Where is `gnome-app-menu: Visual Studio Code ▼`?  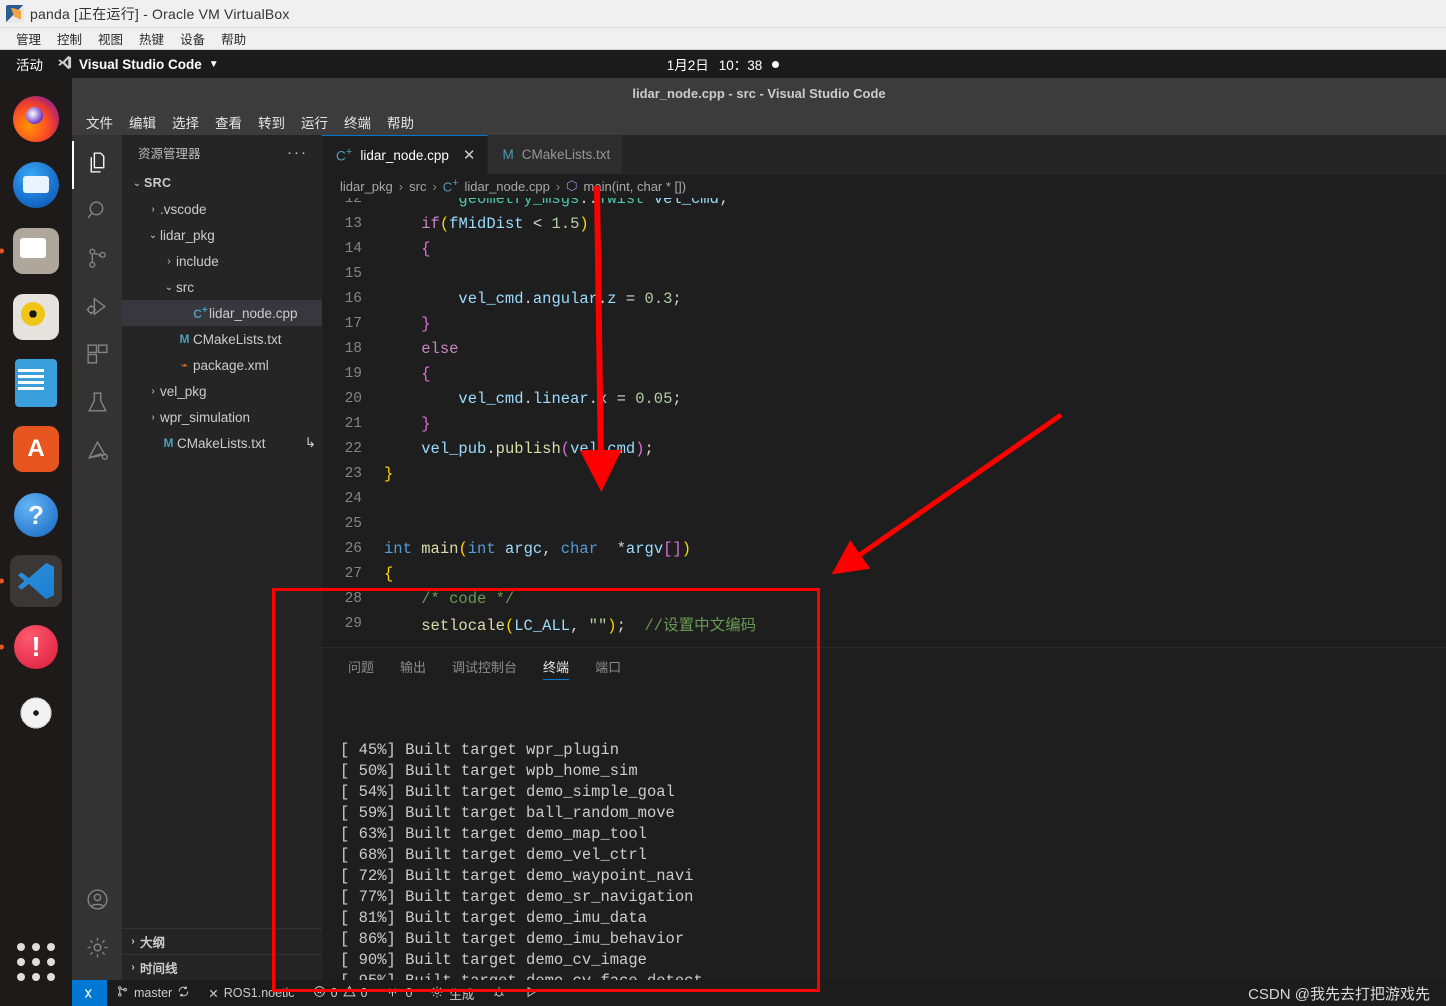 gnome-app-menu: Visual Studio Code ▼ is located at coordinates (138, 64).